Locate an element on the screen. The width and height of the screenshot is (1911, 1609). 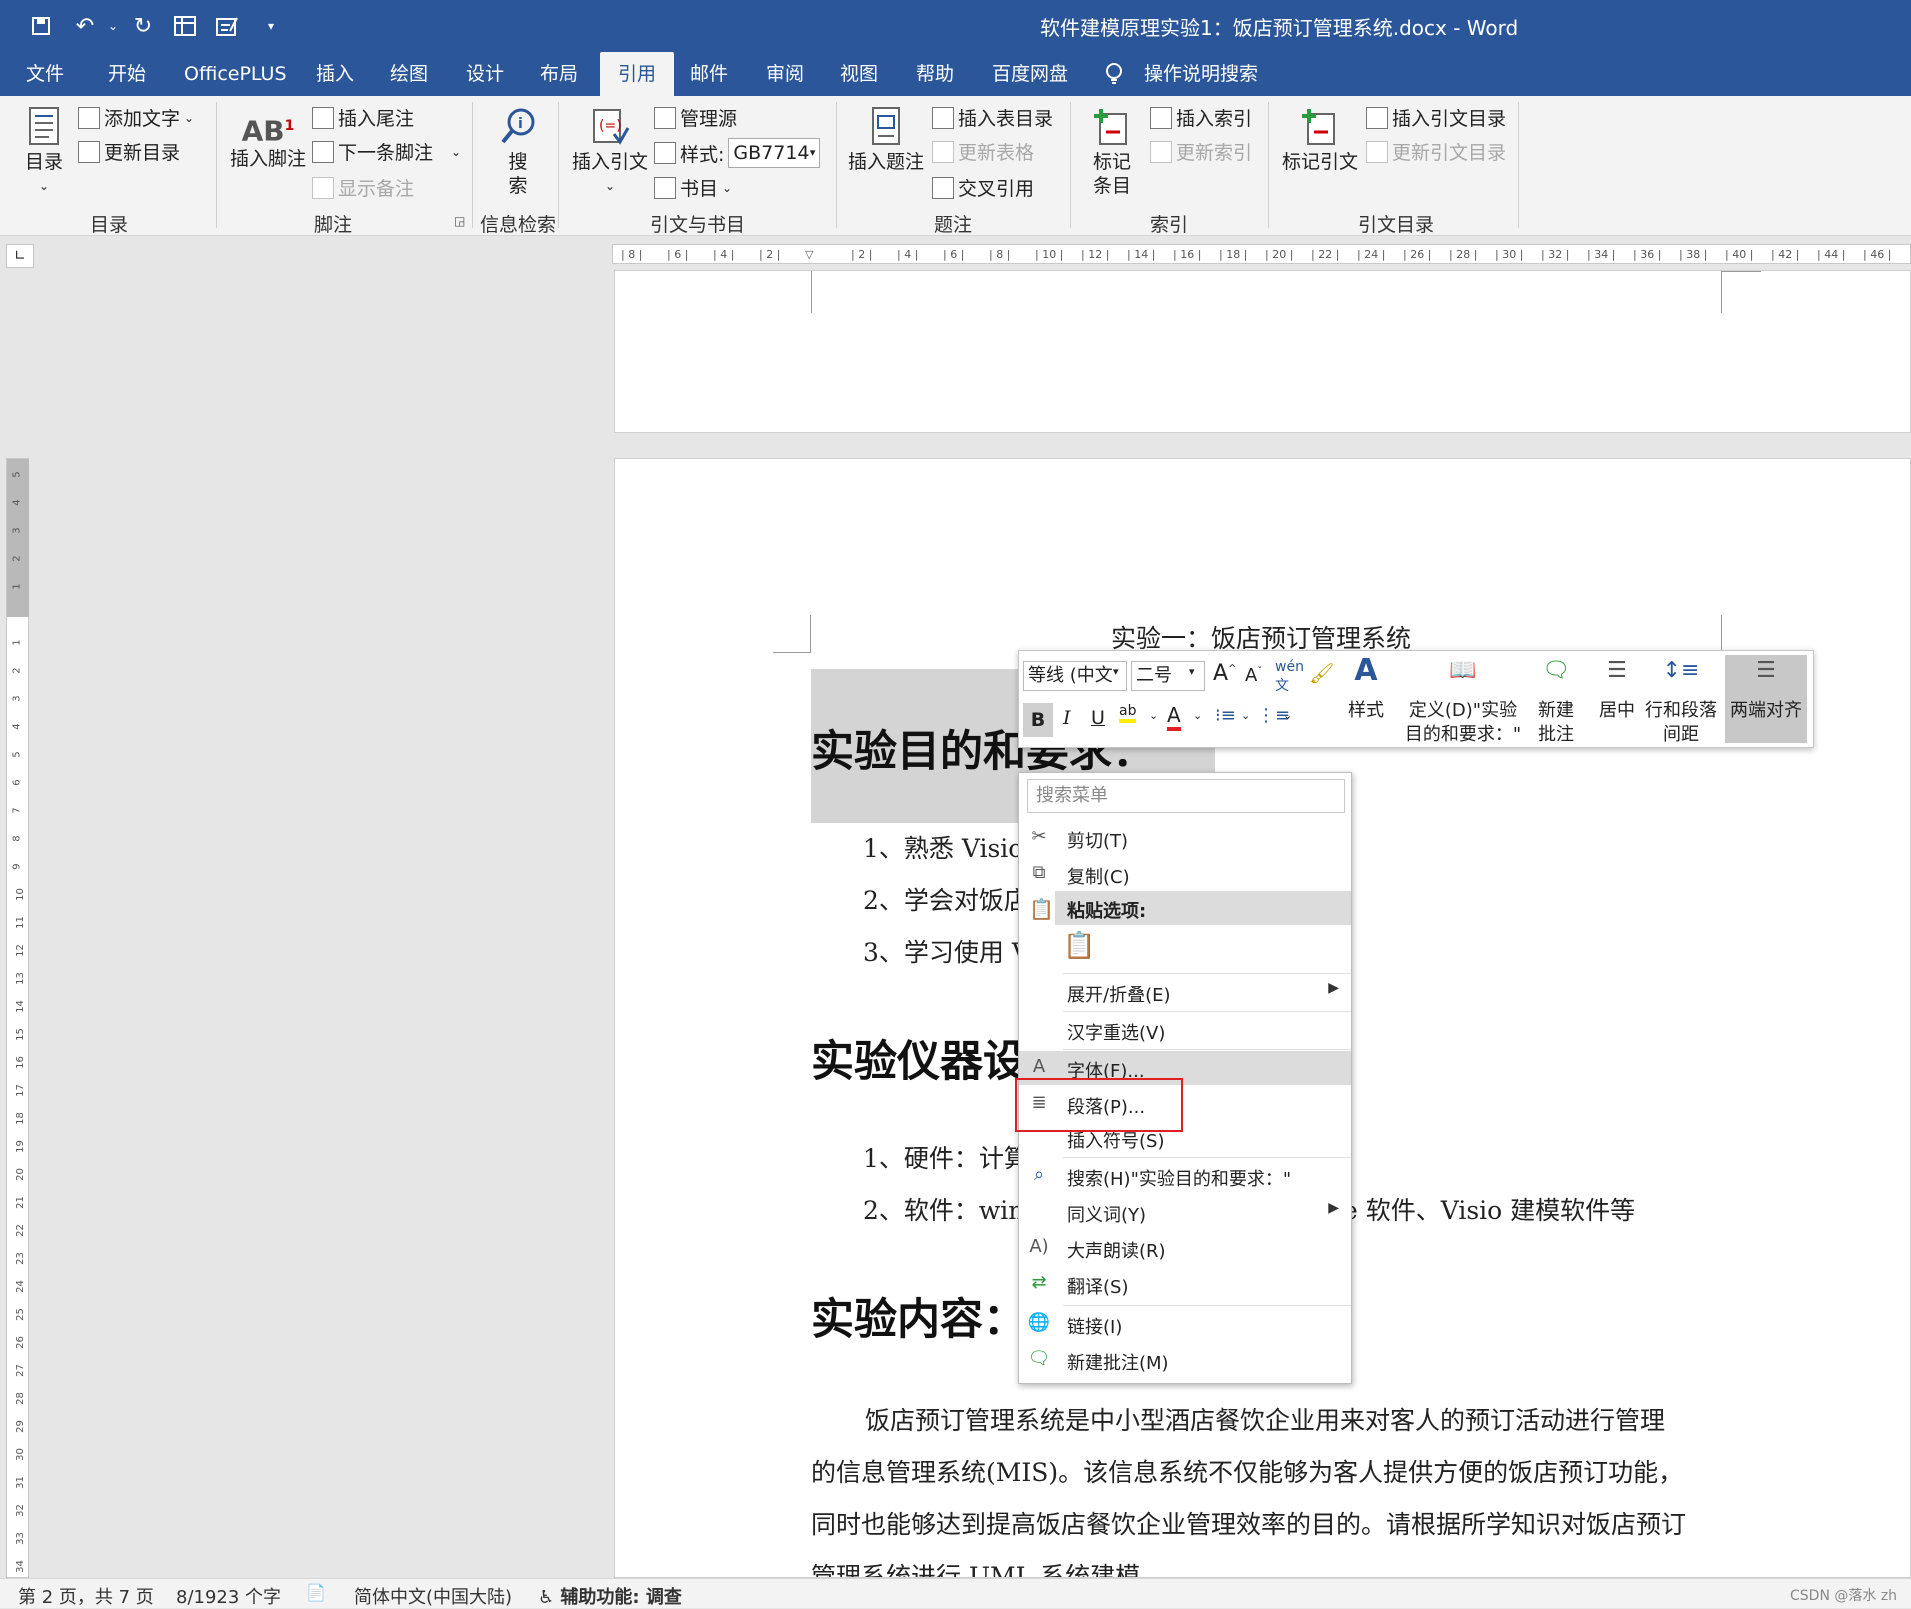
group-divider is located at coordinates (1268, 165).